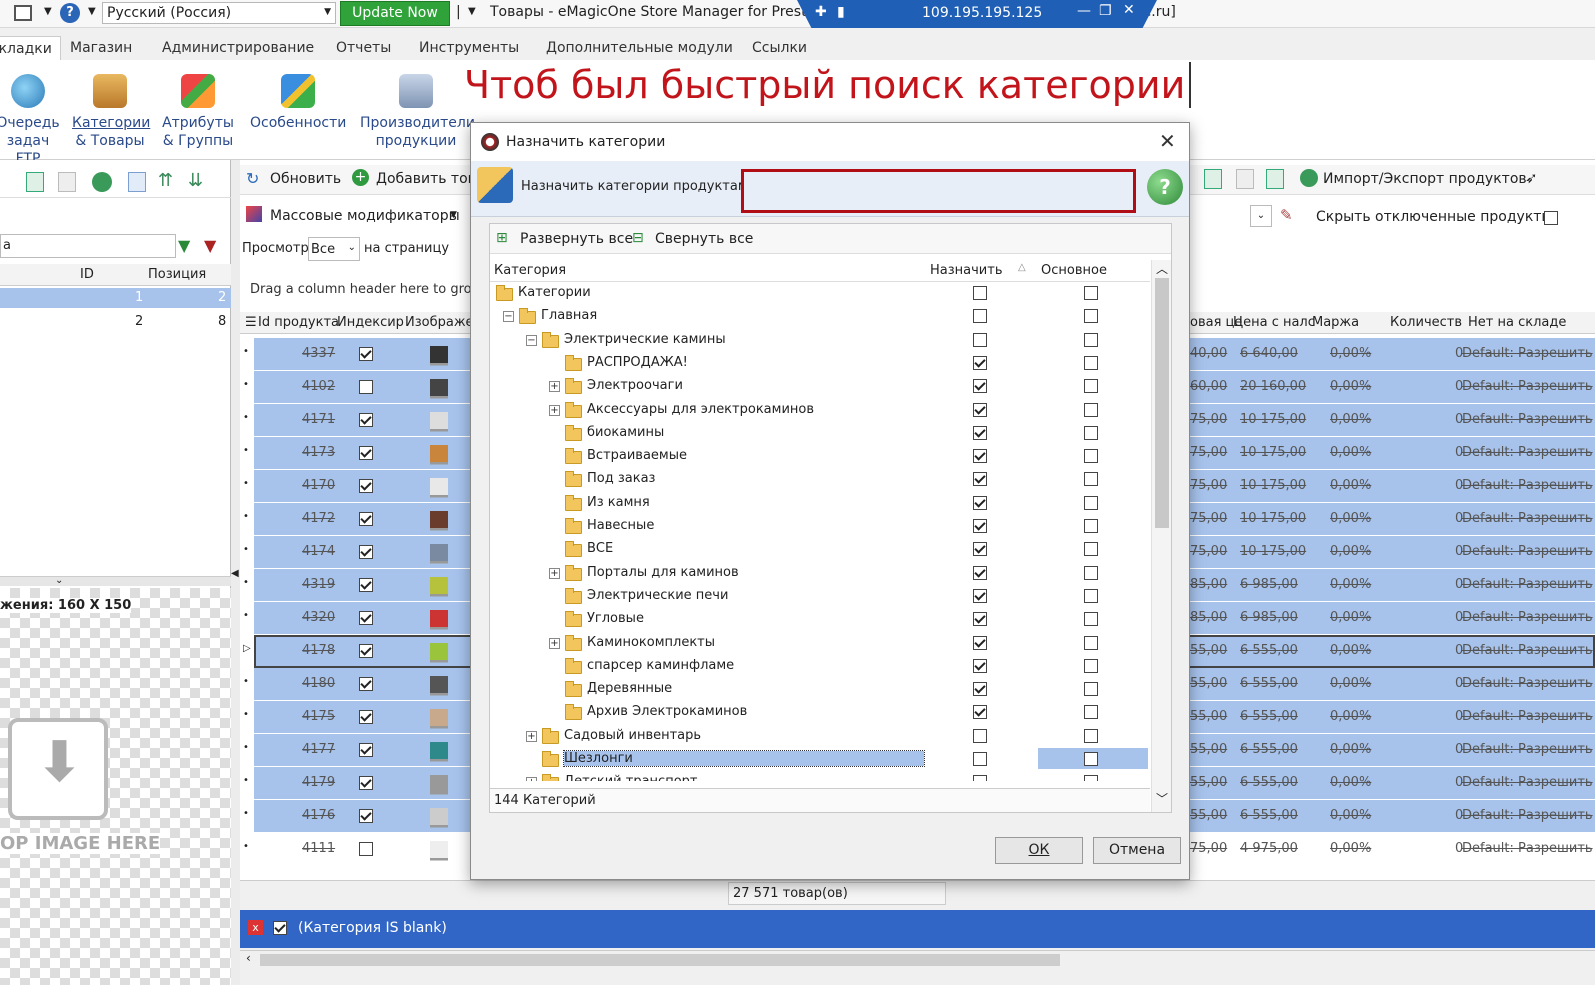 Image resolution: width=1595 pixels, height=985 pixels. What do you see at coordinates (430, 179) in the screenshot?
I see `add-product-button: Добавить това` at bounding box center [430, 179].